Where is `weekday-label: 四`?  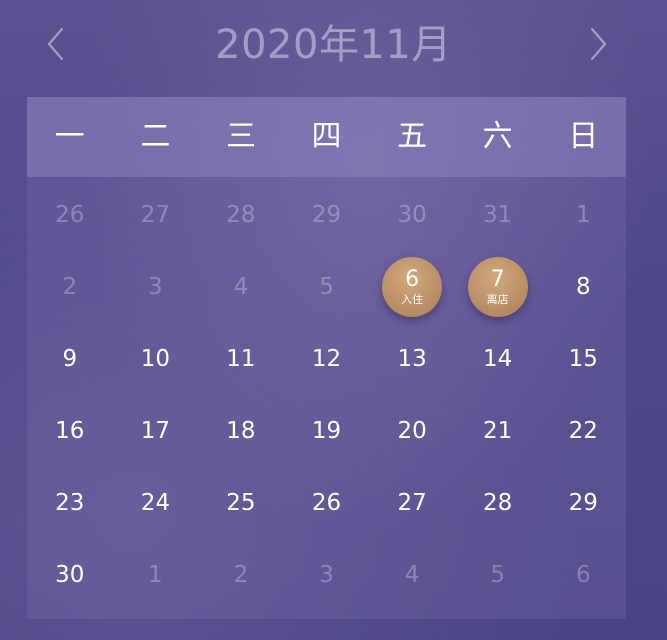
weekday-label: 四 is located at coordinates (326, 136).